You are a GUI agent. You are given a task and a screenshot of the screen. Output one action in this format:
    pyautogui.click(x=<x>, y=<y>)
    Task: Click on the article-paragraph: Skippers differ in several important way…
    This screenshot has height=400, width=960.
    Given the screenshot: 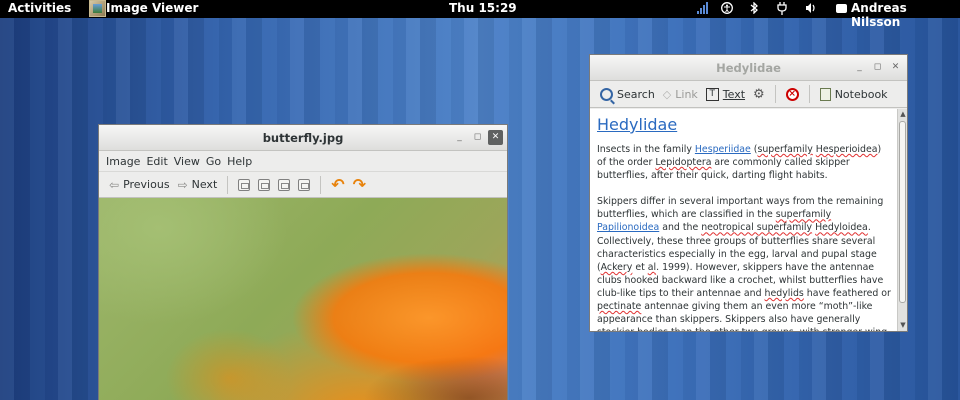 What is the action you would take?
    pyautogui.click(x=744, y=263)
    